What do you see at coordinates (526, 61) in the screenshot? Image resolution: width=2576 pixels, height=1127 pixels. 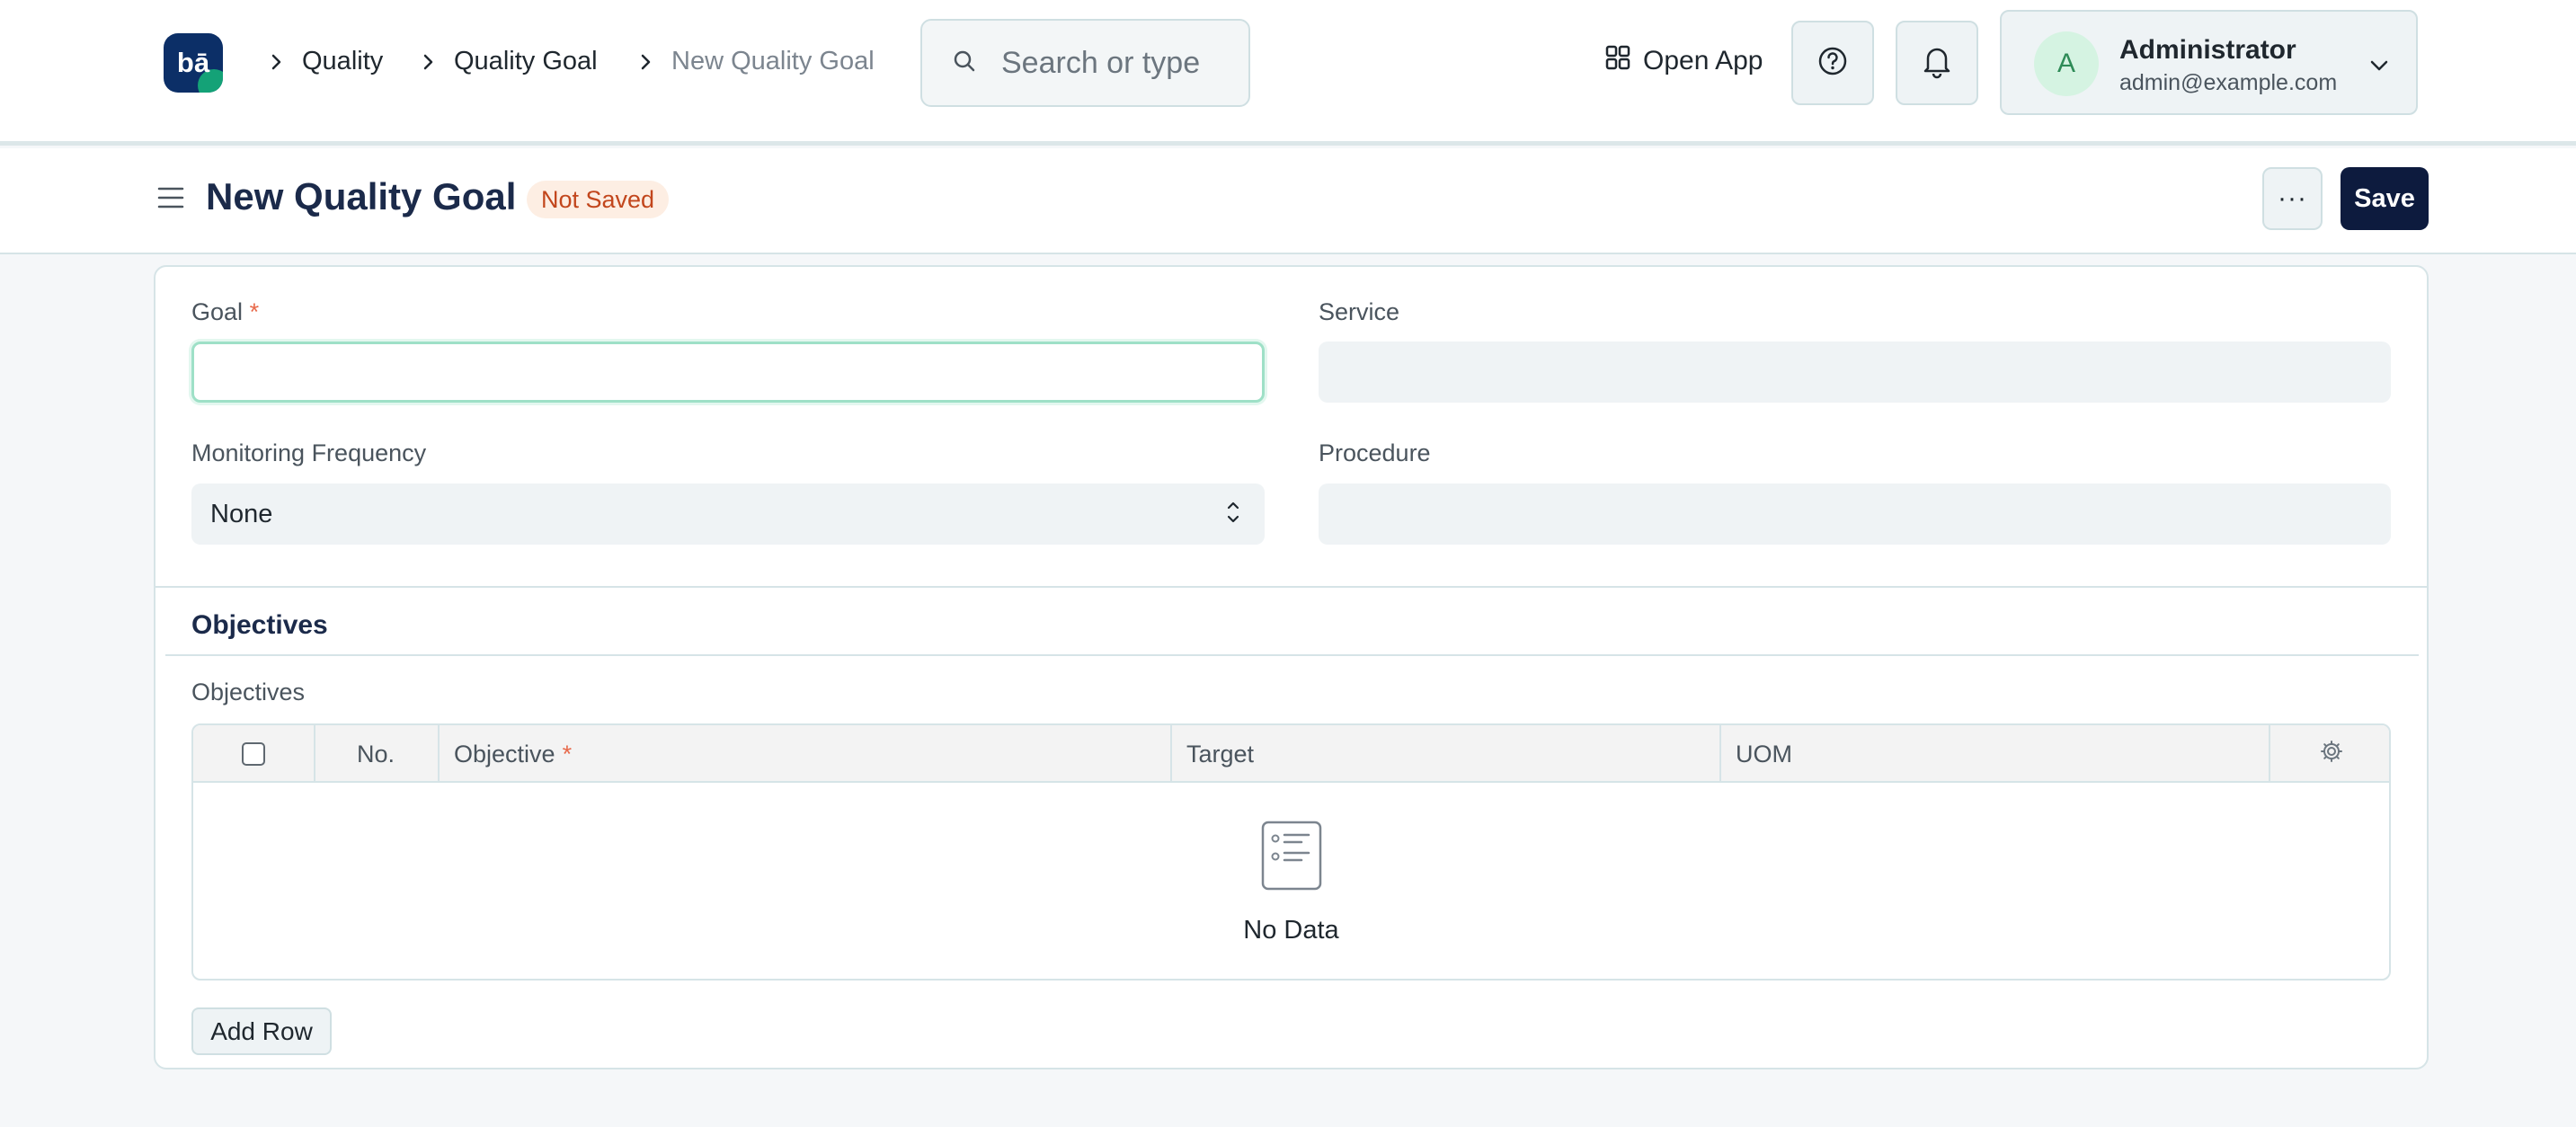 I see `breadcrumb-label: Quality Goal` at bounding box center [526, 61].